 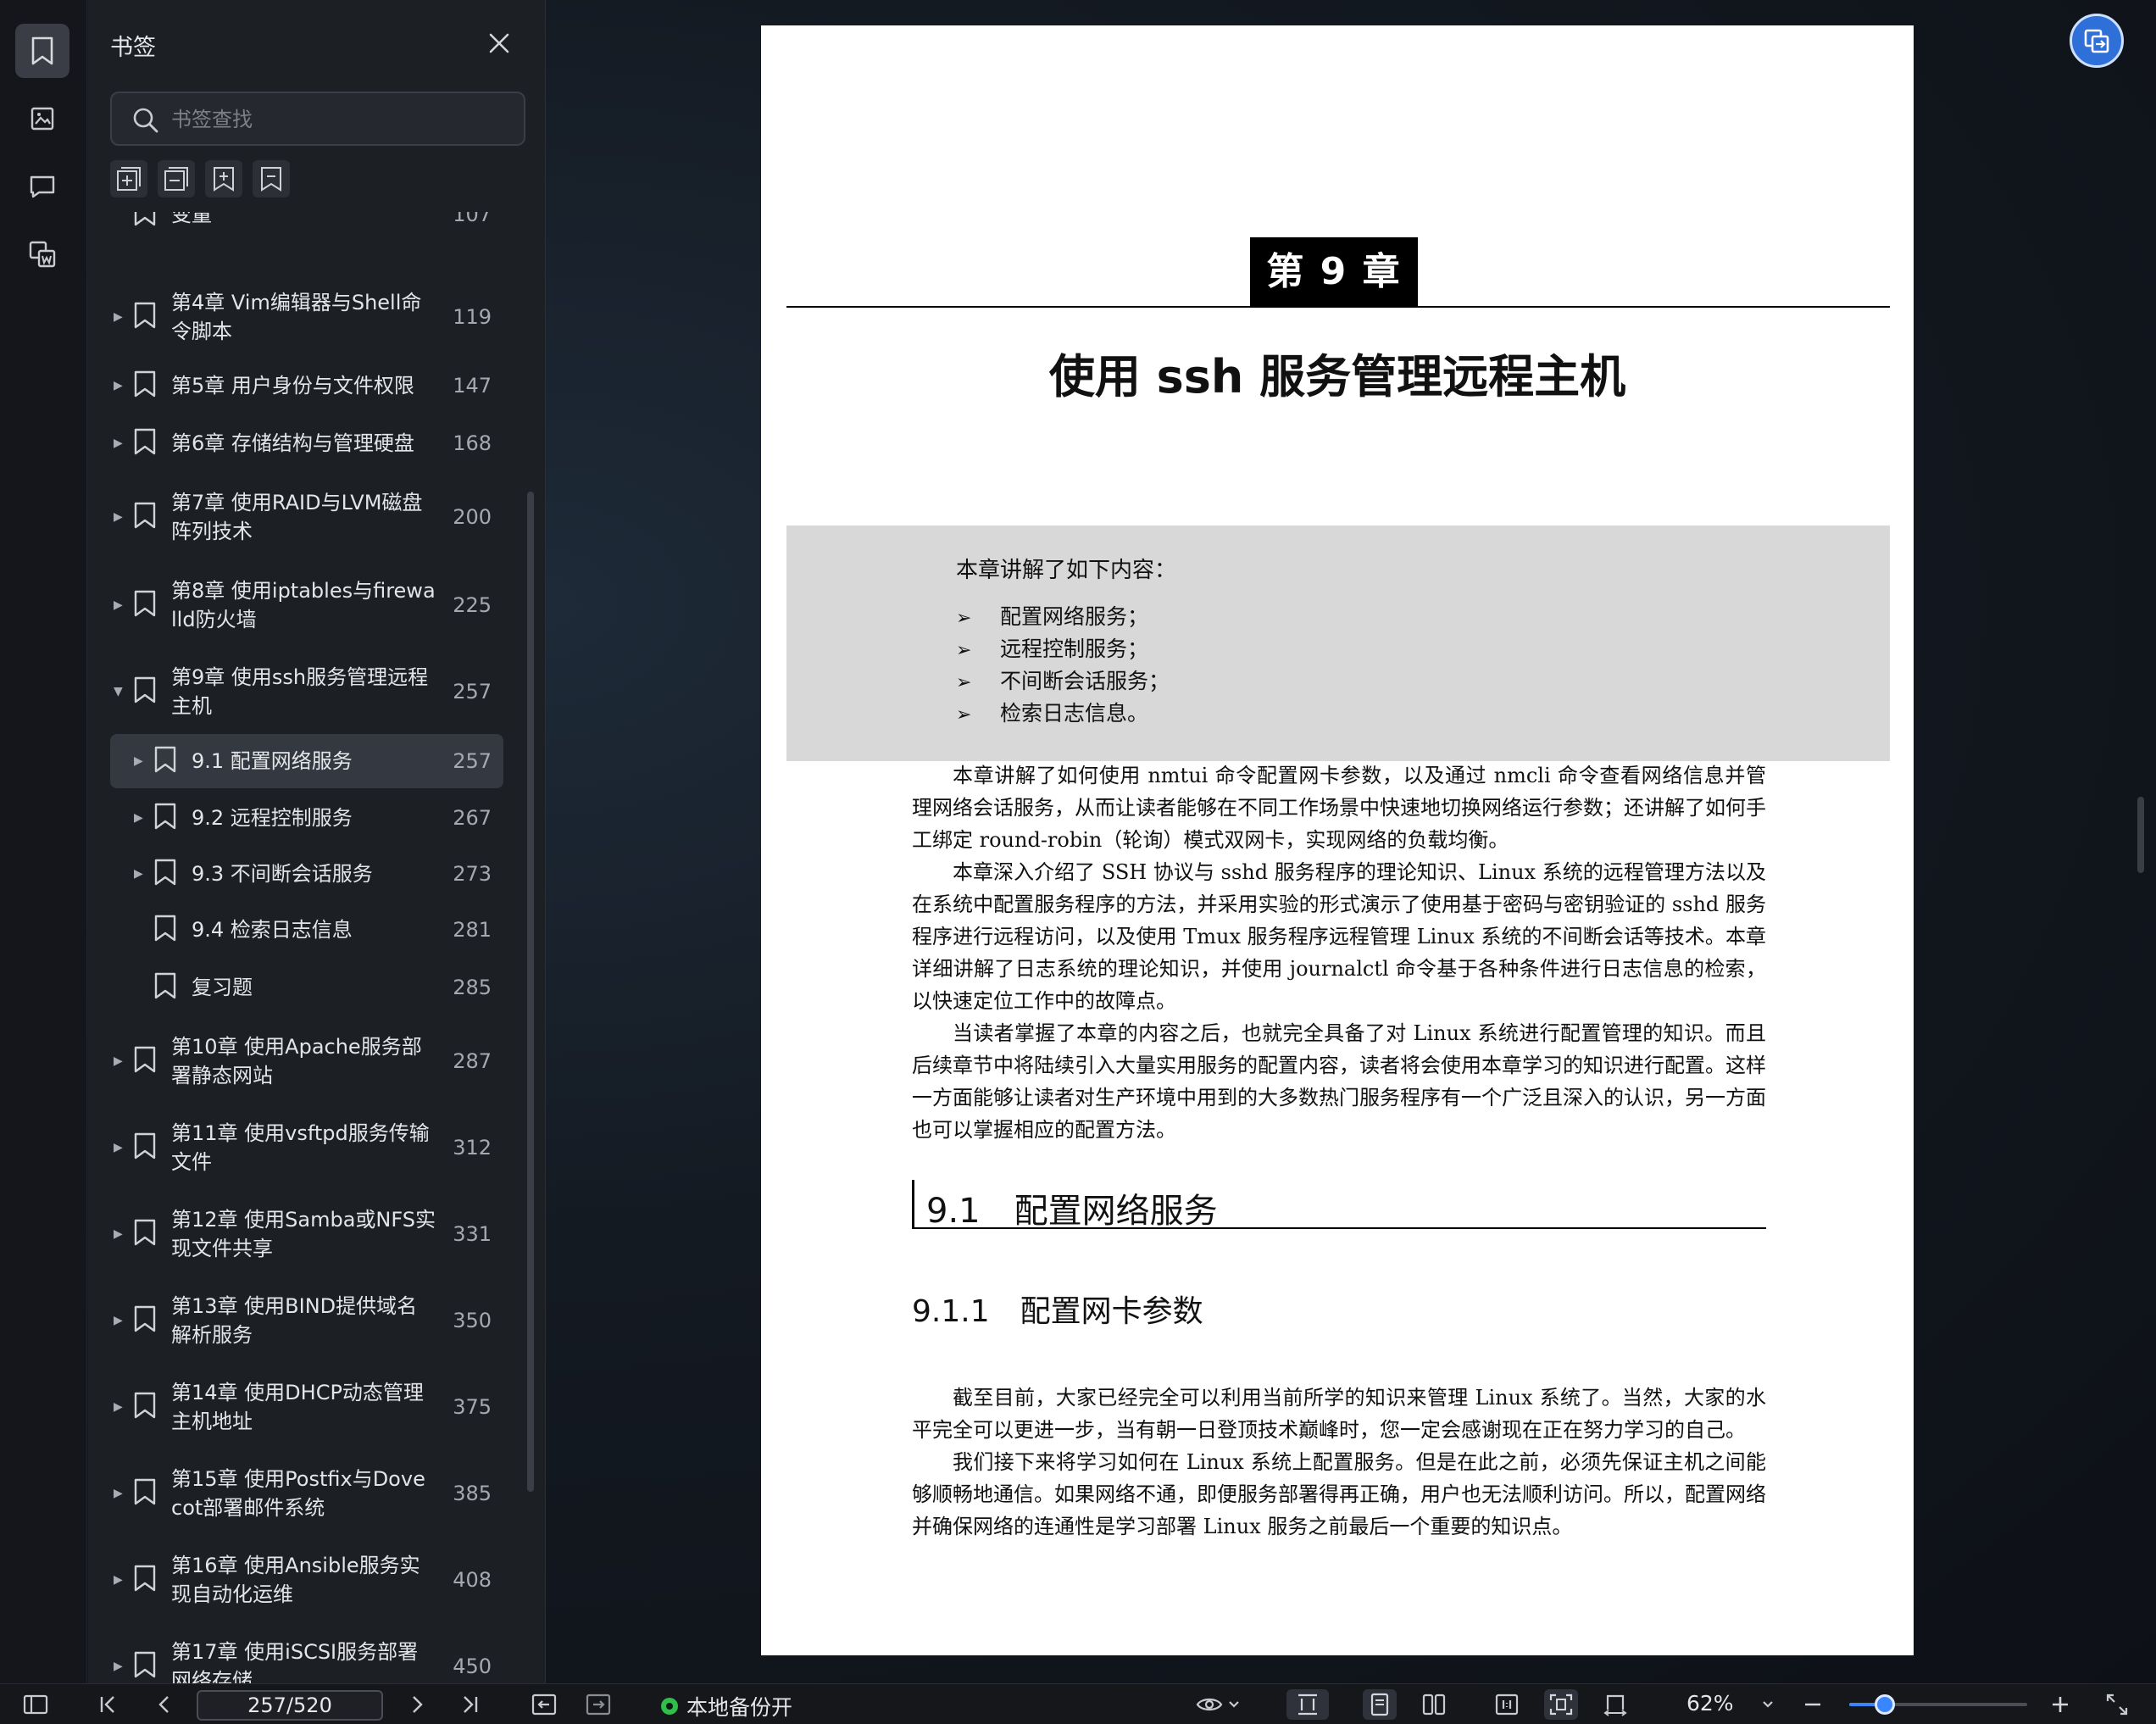 What do you see at coordinates (598, 1705) in the screenshot?
I see `go-forward-icon` at bounding box center [598, 1705].